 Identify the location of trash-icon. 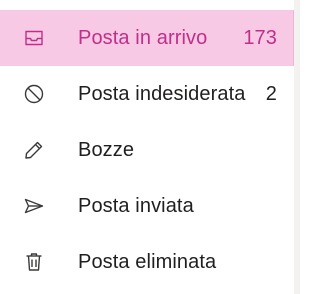
(34, 262).